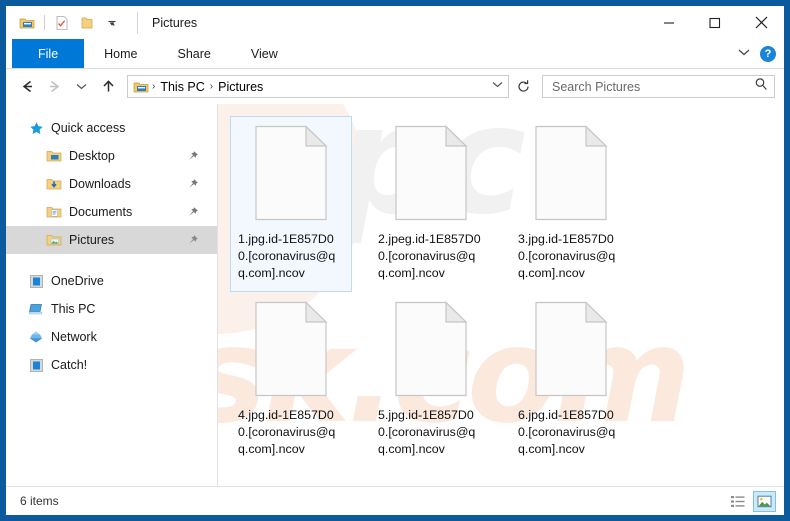  What do you see at coordinates (54, 184) in the screenshot?
I see `folder-downloads-icon` at bounding box center [54, 184].